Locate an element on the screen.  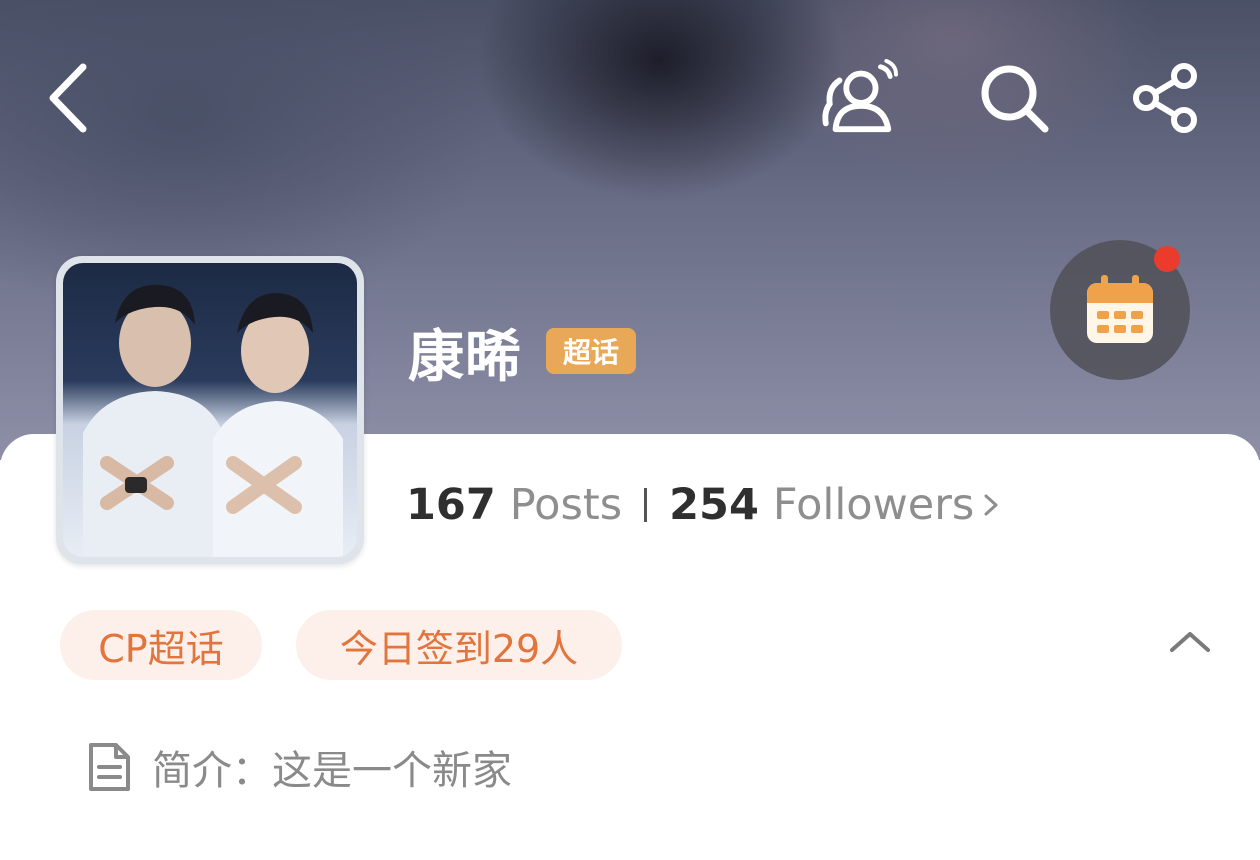
topic-name: 康晞 is located at coordinates (465, 357).